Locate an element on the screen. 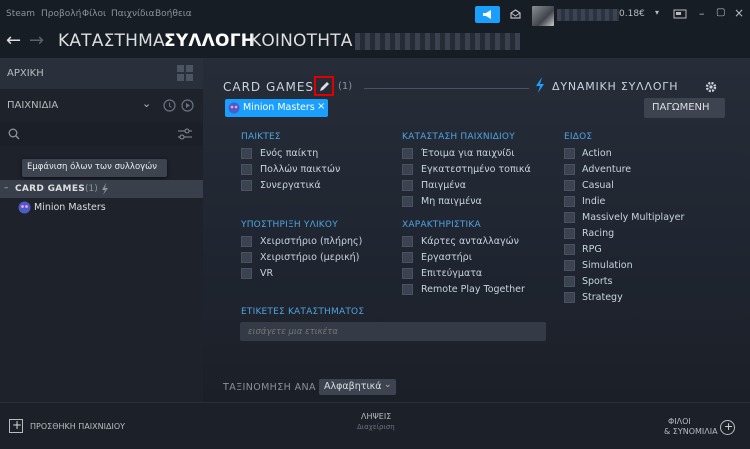 The height and width of the screenshot is (449, 750). filter-option: Πολλών παικτών is located at coordinates (316, 170).